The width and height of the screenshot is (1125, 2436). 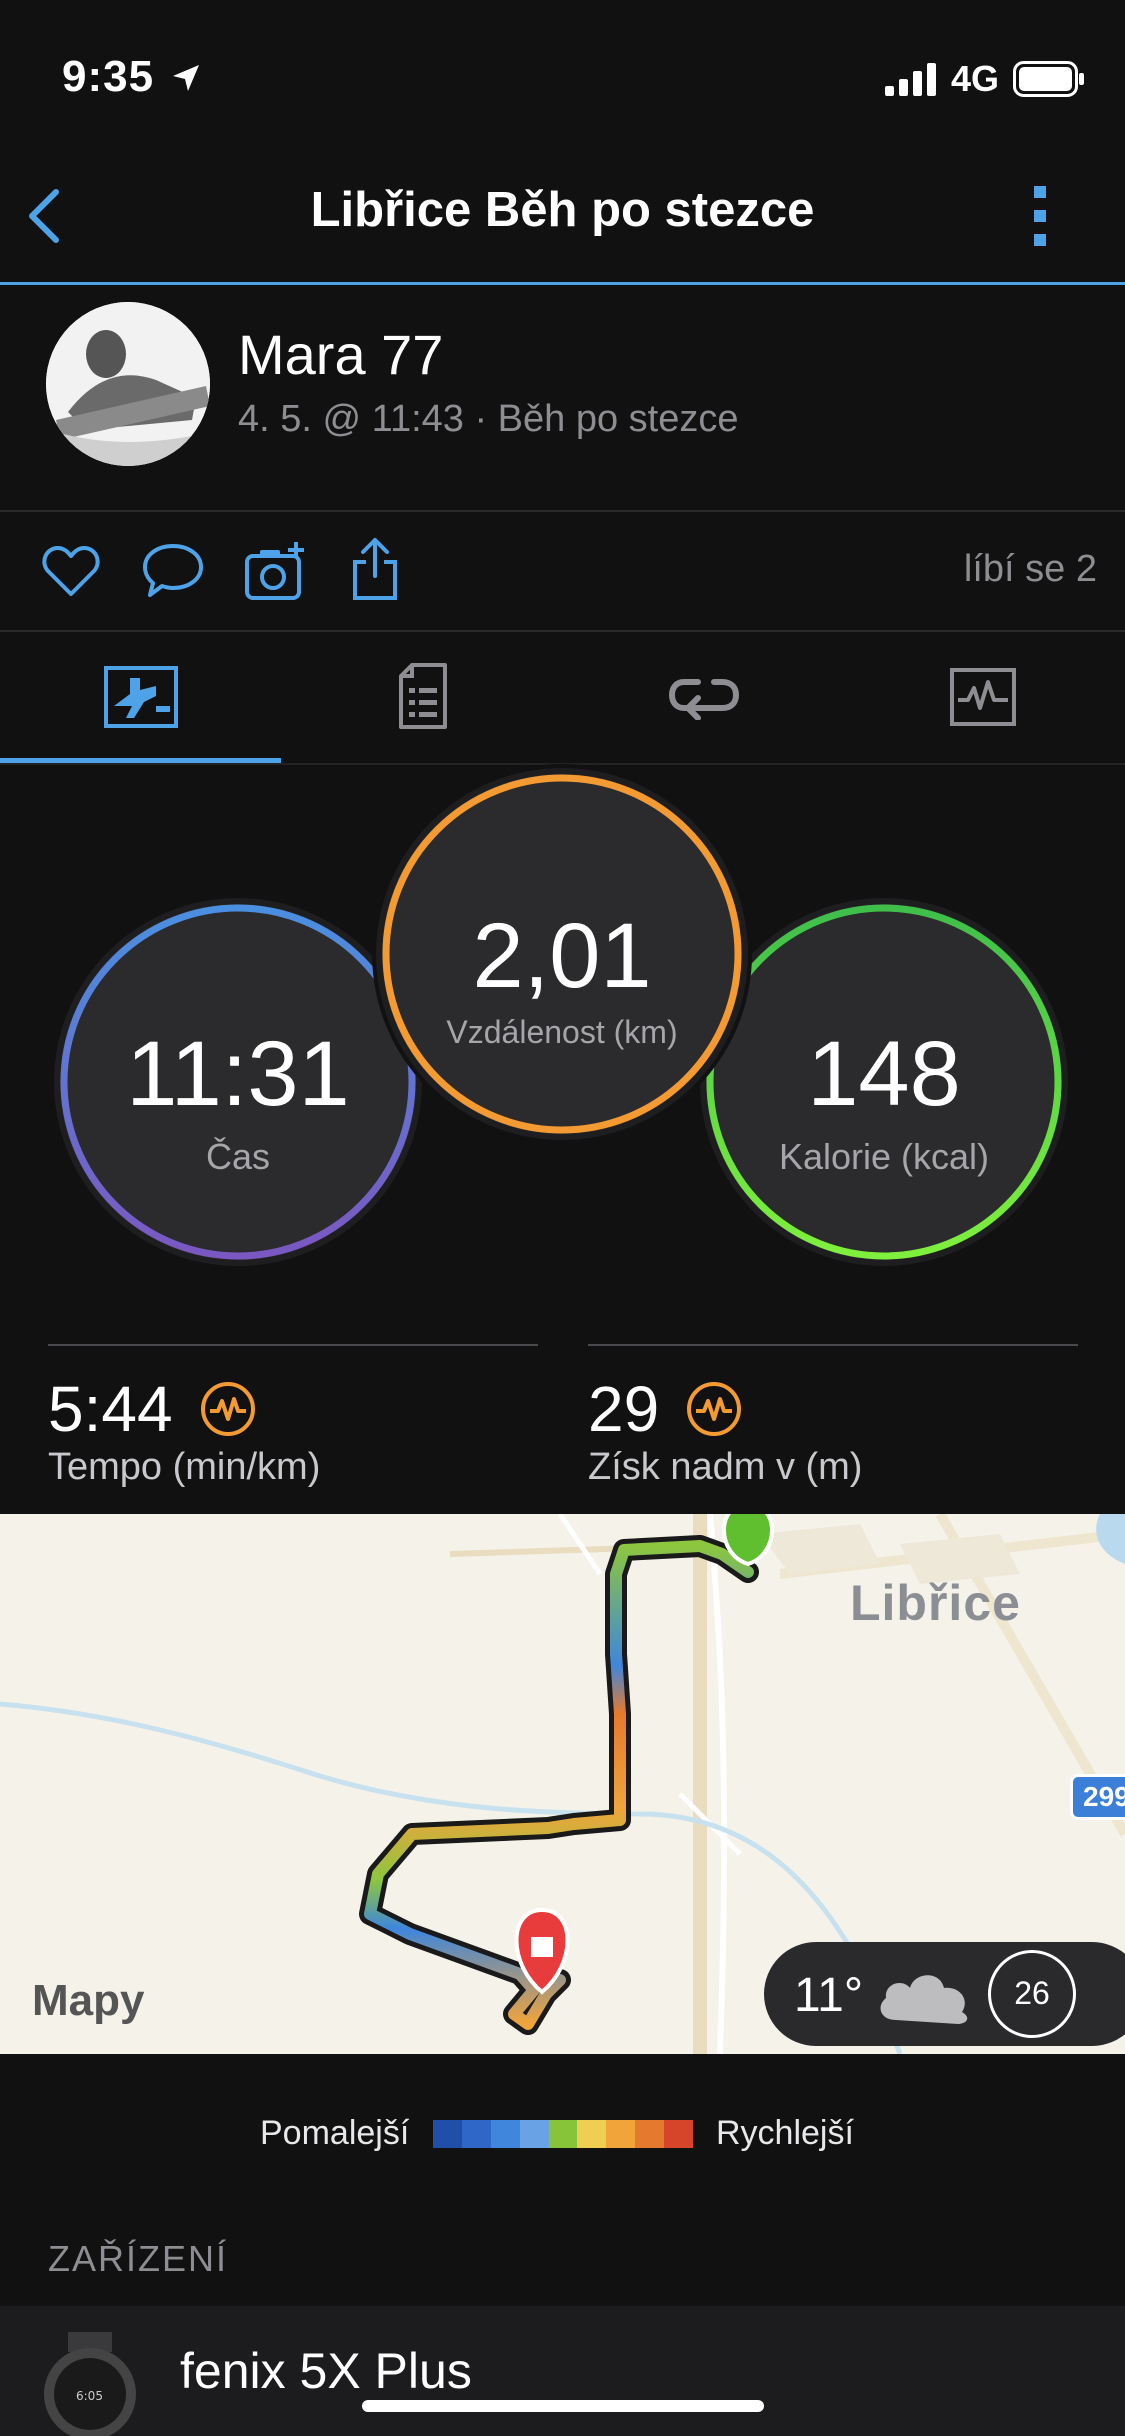 I want to click on more-options-icon, so click(x=1040, y=216).